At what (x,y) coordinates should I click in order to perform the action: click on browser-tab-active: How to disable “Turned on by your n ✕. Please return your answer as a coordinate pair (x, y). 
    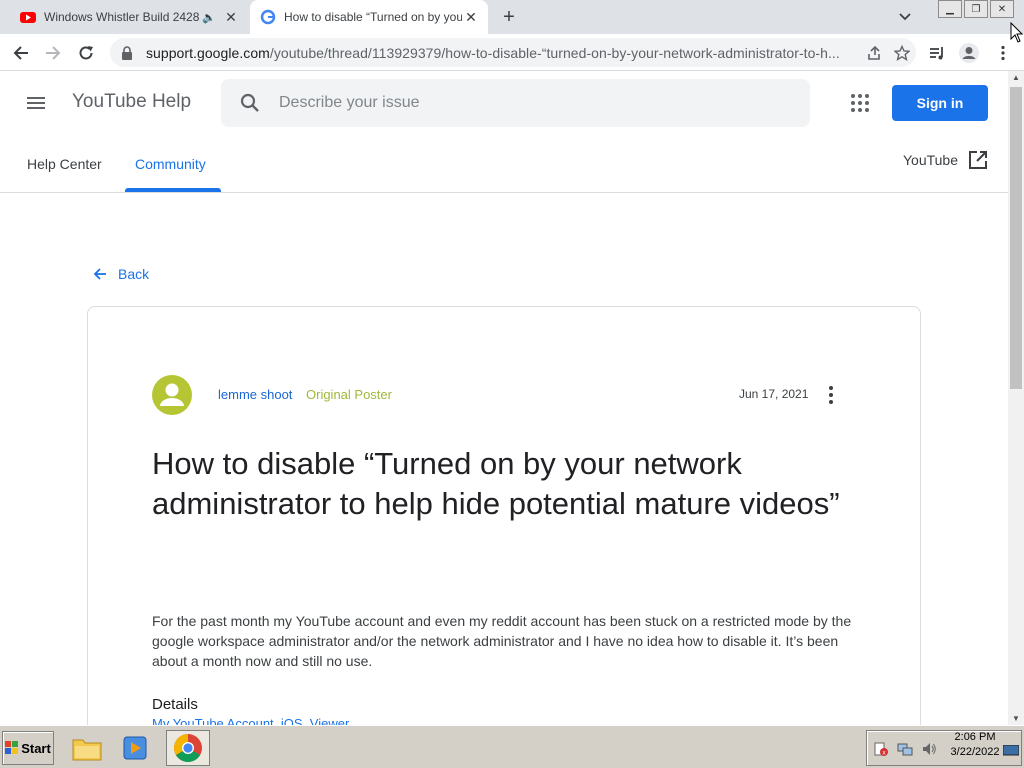
    Looking at the image, I should click on (369, 17).